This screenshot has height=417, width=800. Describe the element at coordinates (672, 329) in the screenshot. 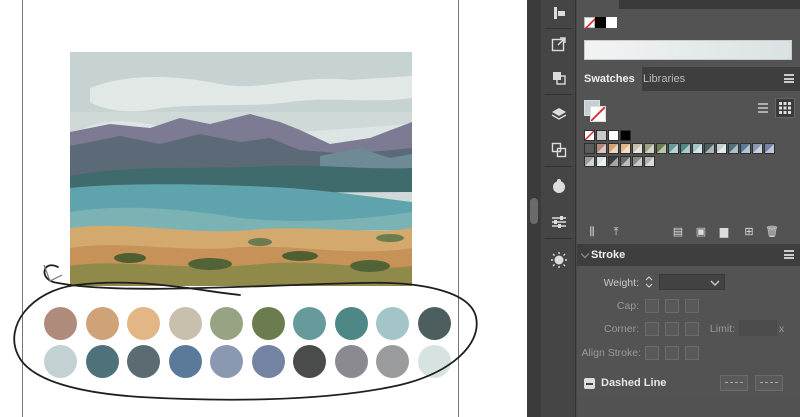

I see `round-join-button` at that location.